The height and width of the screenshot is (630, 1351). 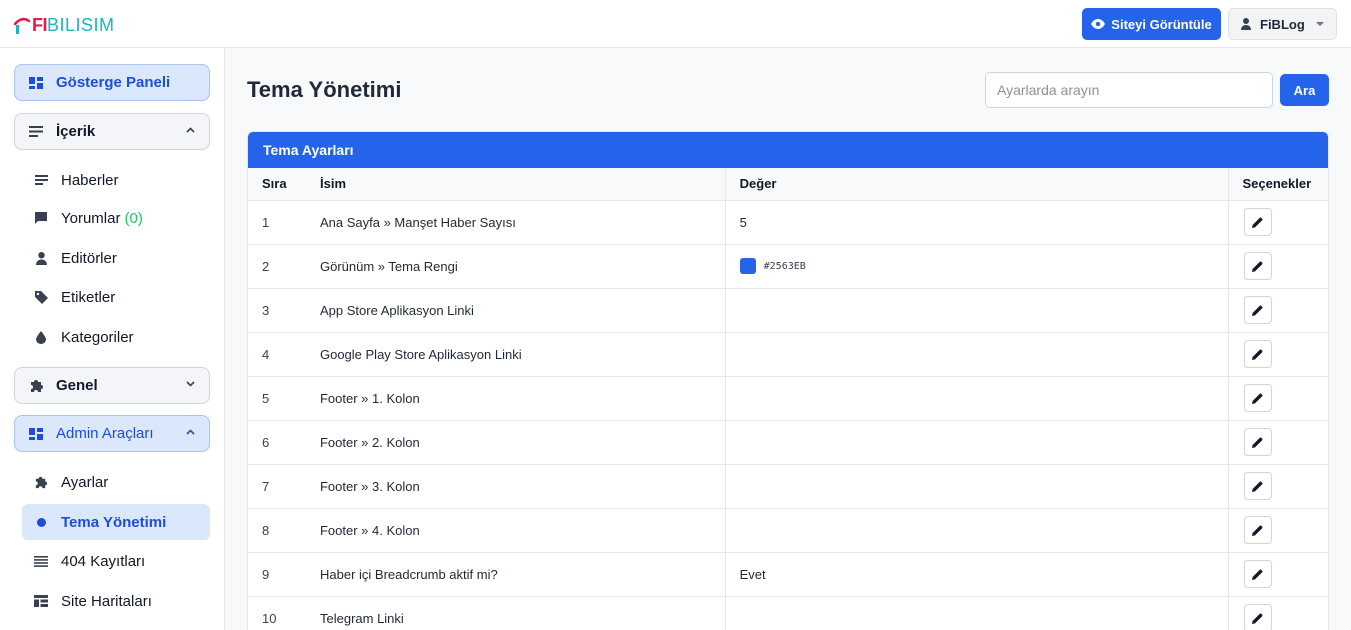 I want to click on table-row: 9 Haber içi Breadcrumb aktif mi? Evet, so click(x=788, y=574).